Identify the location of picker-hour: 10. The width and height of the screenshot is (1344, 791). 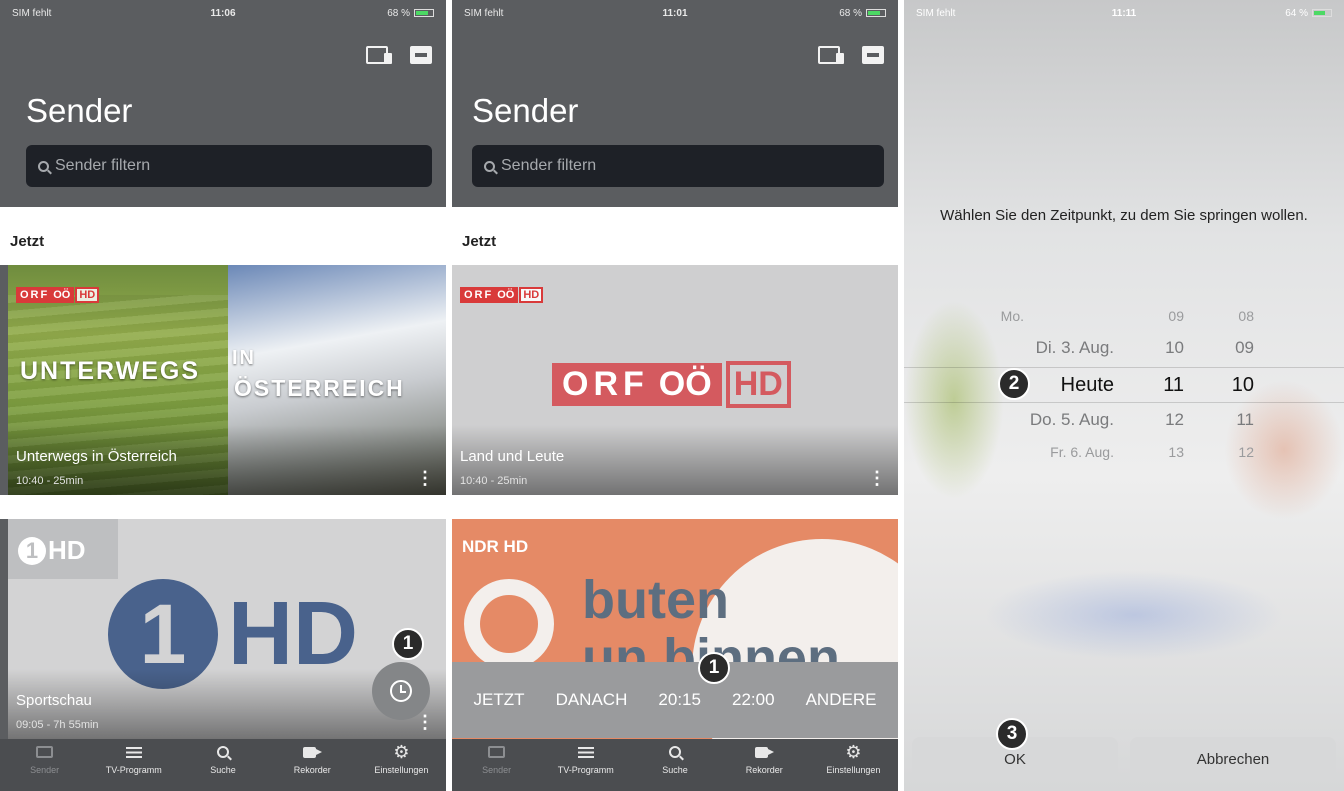
(1174, 347).